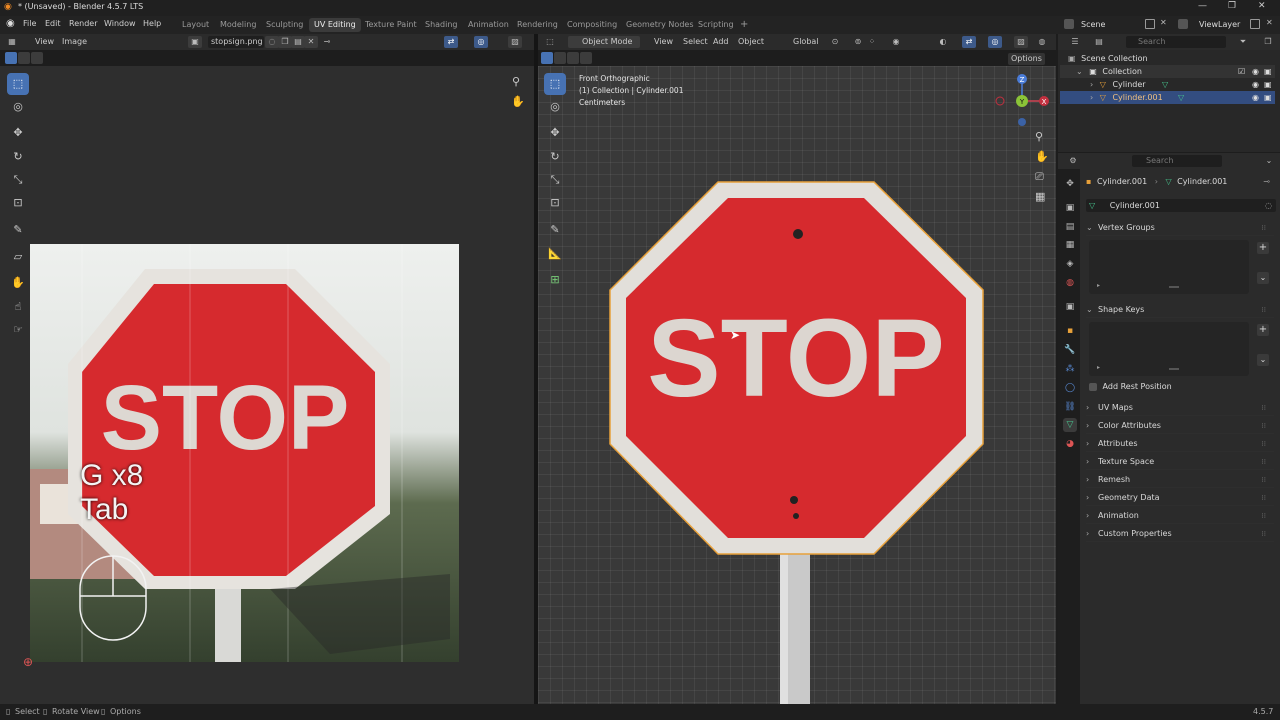 Image resolution: width=1280 pixels, height=720 pixels. What do you see at coordinates (1021, 42) in the screenshot?
I see `xray-icon: ▨` at bounding box center [1021, 42].